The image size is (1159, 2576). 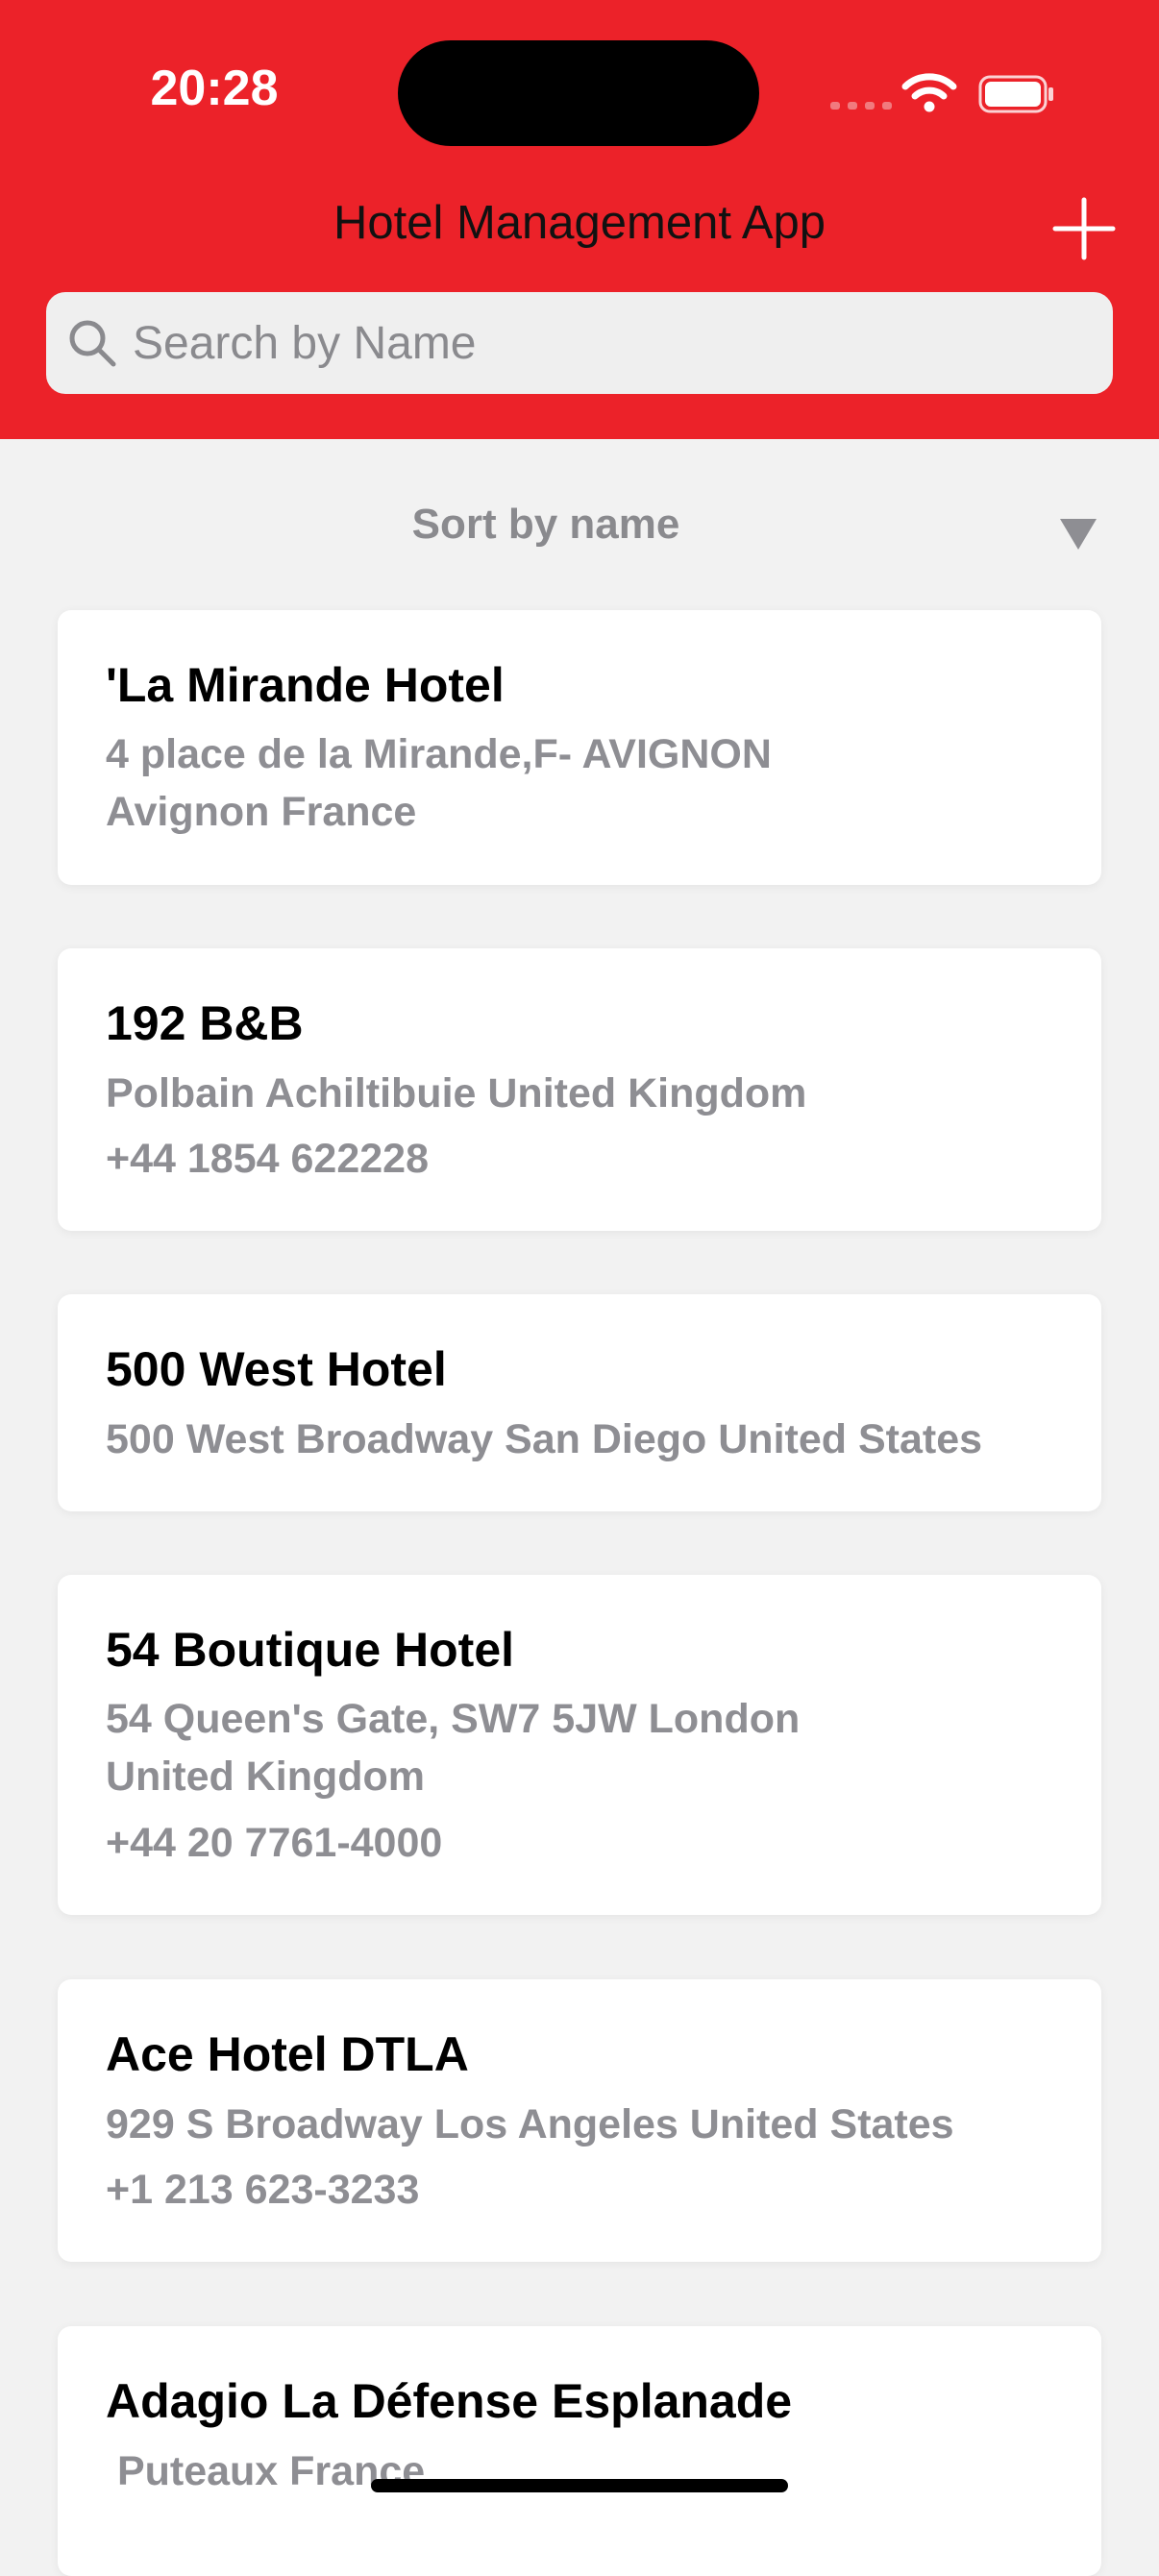 I want to click on sort-control: Sort by name, so click(x=579, y=530).